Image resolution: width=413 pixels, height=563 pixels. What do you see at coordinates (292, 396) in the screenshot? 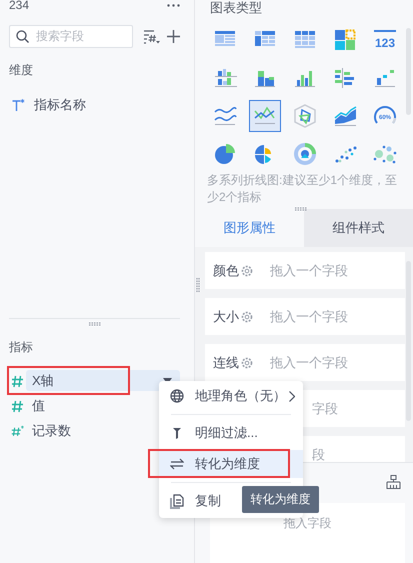
I see `chevron-right-icon` at bounding box center [292, 396].